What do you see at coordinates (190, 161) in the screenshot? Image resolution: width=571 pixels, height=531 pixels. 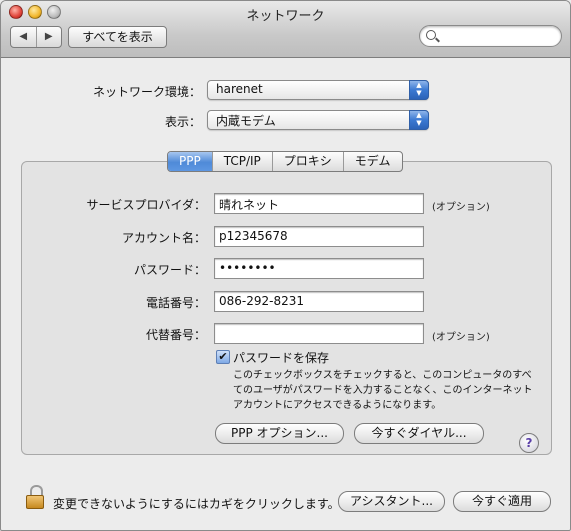 I see `tab-ppp: PPP` at bounding box center [190, 161].